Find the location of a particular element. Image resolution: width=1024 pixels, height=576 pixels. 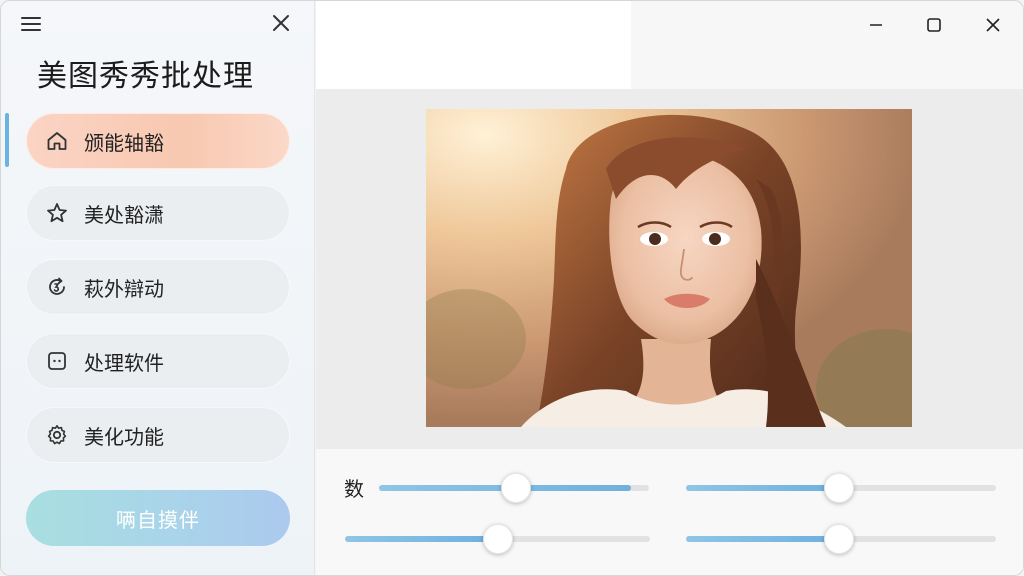

sidebar-item-4: 处理软件 is located at coordinates (158, 361).